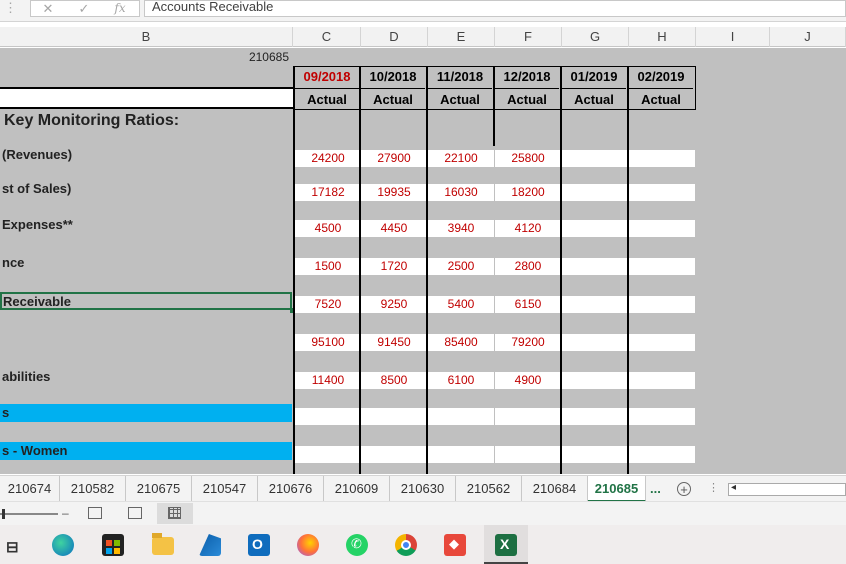  I want to click on chrome-icon, so click(406, 545).